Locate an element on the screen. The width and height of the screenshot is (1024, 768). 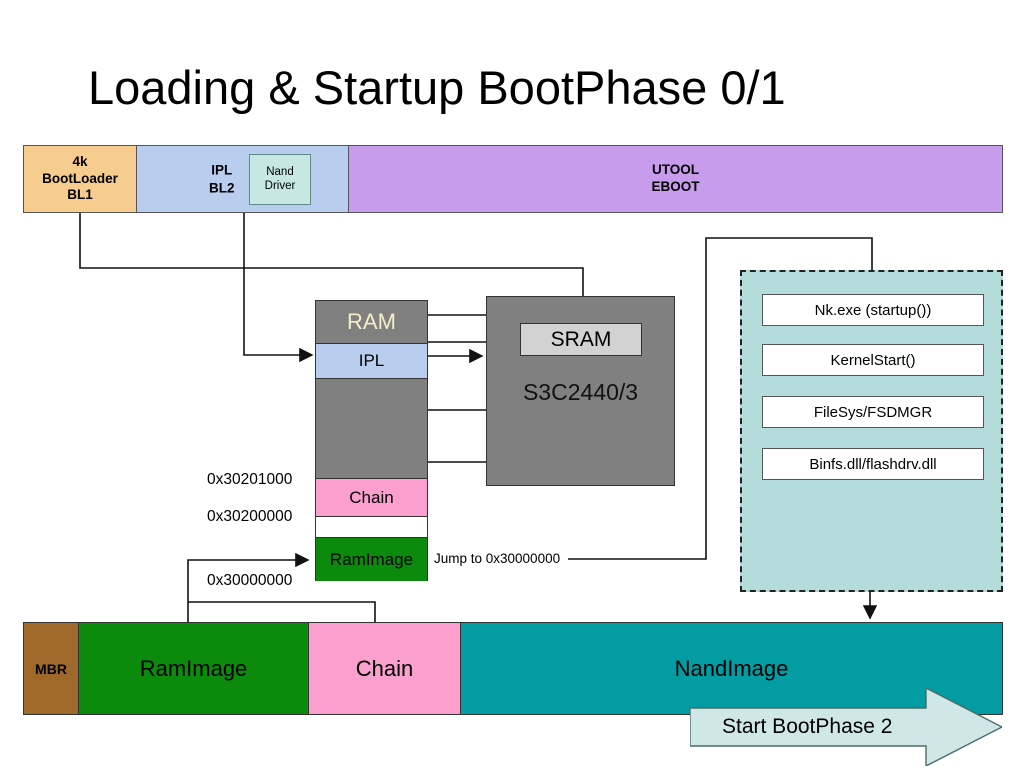
start-bootphase-arrow: Start BootPhase 2 is located at coordinates (846, 727).